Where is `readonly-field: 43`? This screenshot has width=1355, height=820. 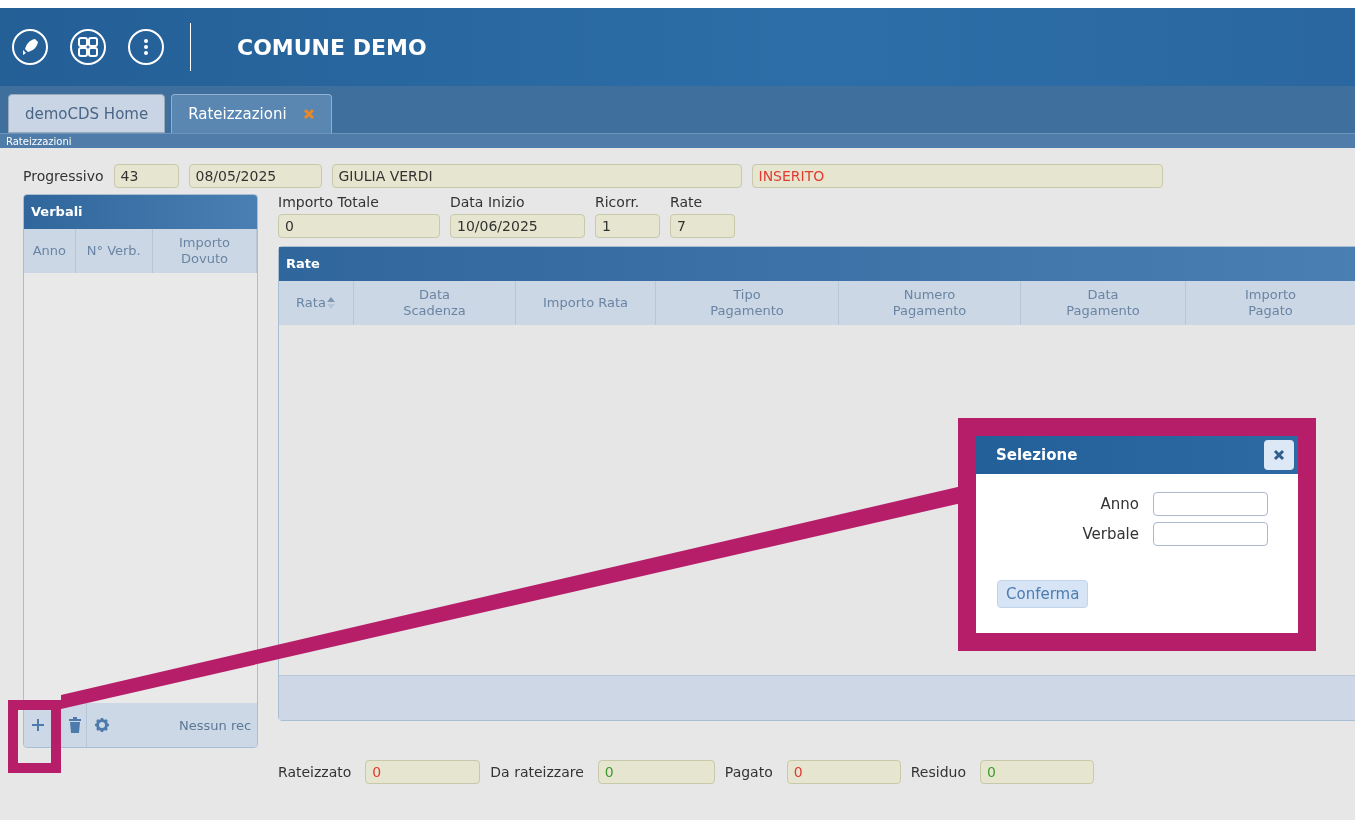
readonly-field: 43 is located at coordinates (146, 176).